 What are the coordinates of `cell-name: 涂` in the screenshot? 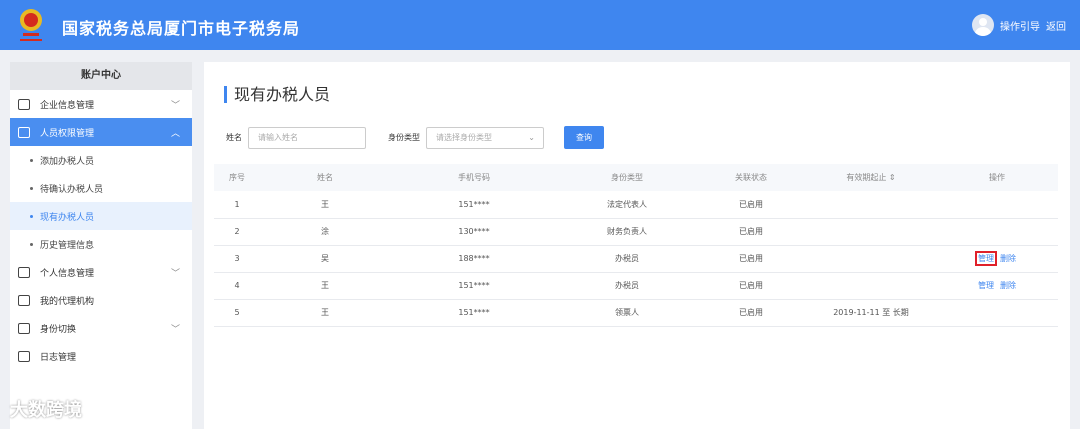 It's located at (325, 232).